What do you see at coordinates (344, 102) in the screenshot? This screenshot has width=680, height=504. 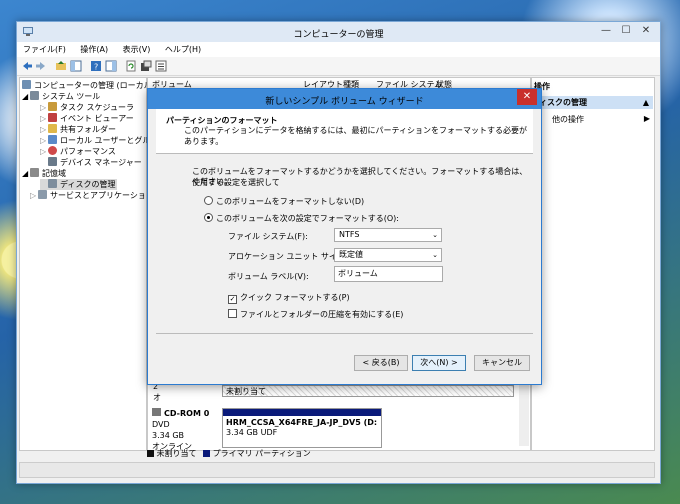 I see `wizard-title: 新しいシンプル ボリューム ウィザード` at bounding box center [344, 102].